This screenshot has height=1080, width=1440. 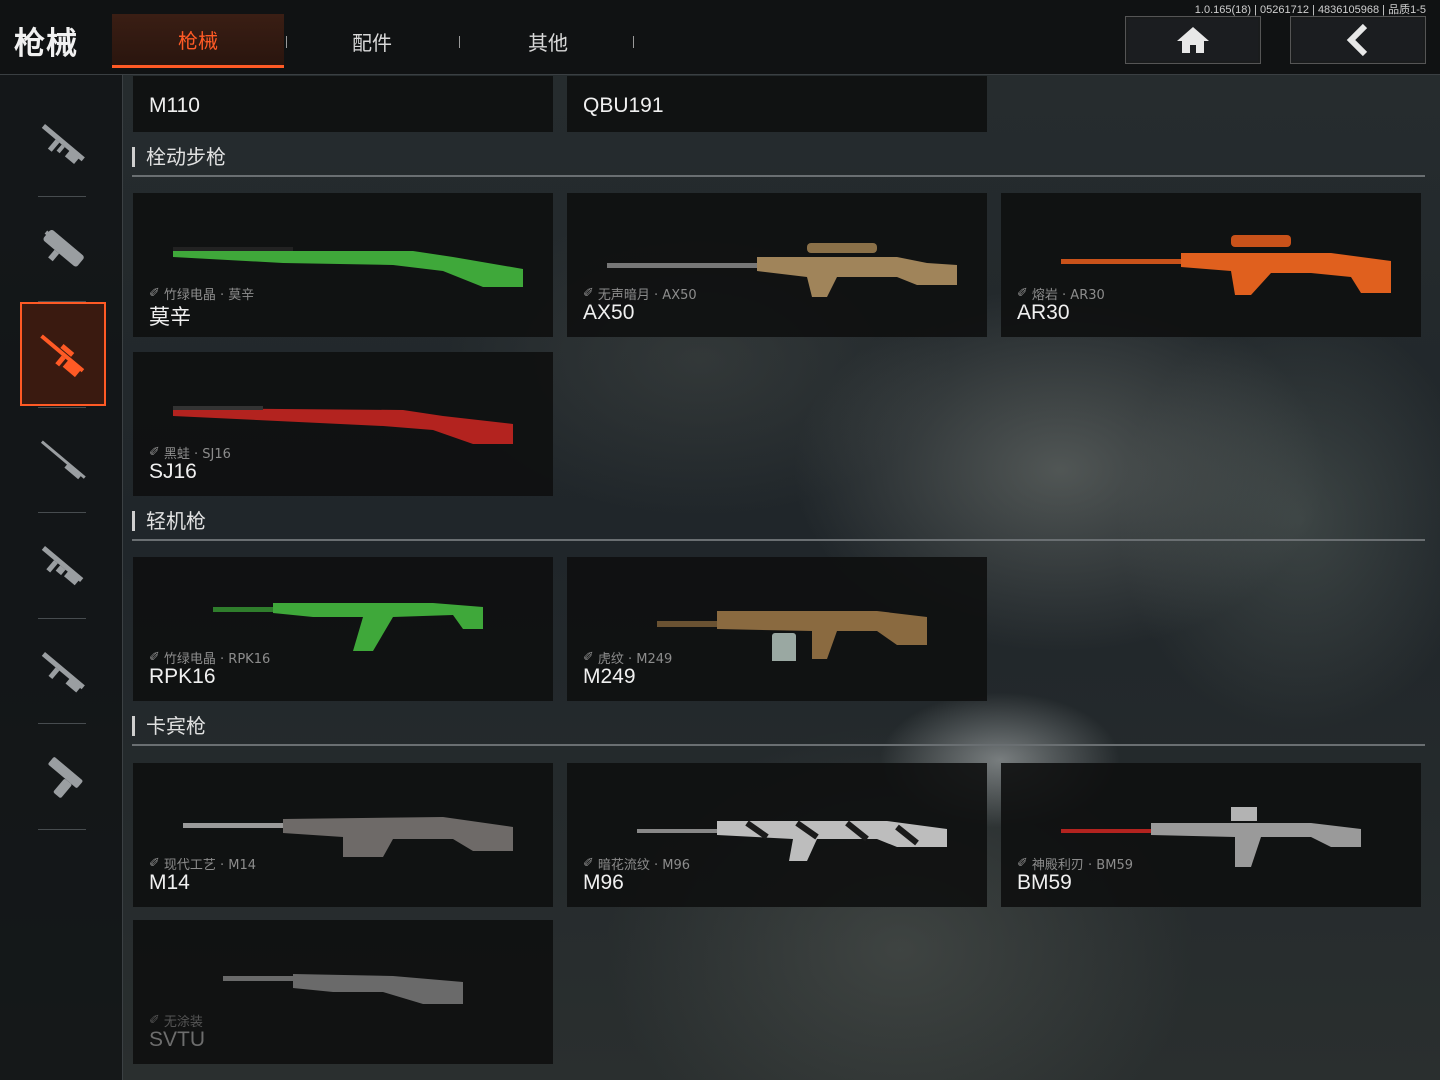 I want to click on sniper-rifle-icon, so click(x=62, y=356).